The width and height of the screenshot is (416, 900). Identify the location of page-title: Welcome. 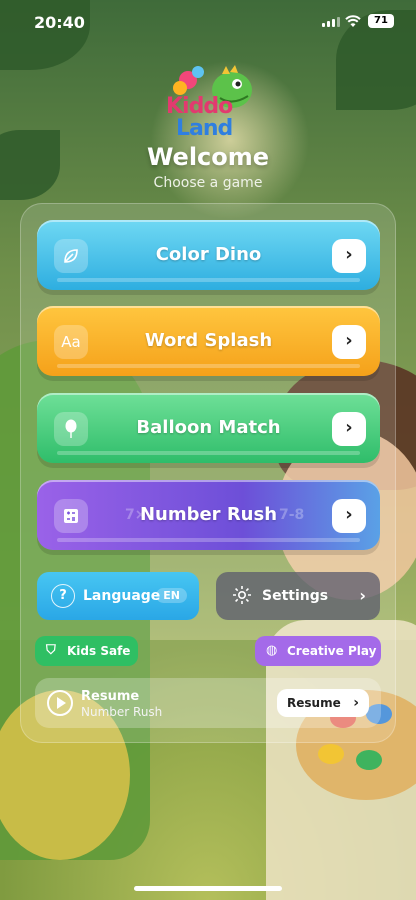
(208, 157).